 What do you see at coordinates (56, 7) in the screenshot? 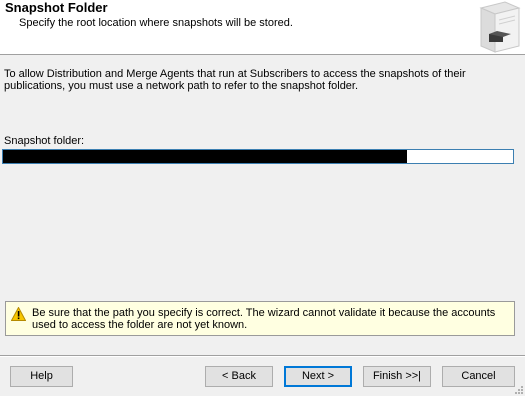
I see `page-title: Snapshot Folder` at bounding box center [56, 7].